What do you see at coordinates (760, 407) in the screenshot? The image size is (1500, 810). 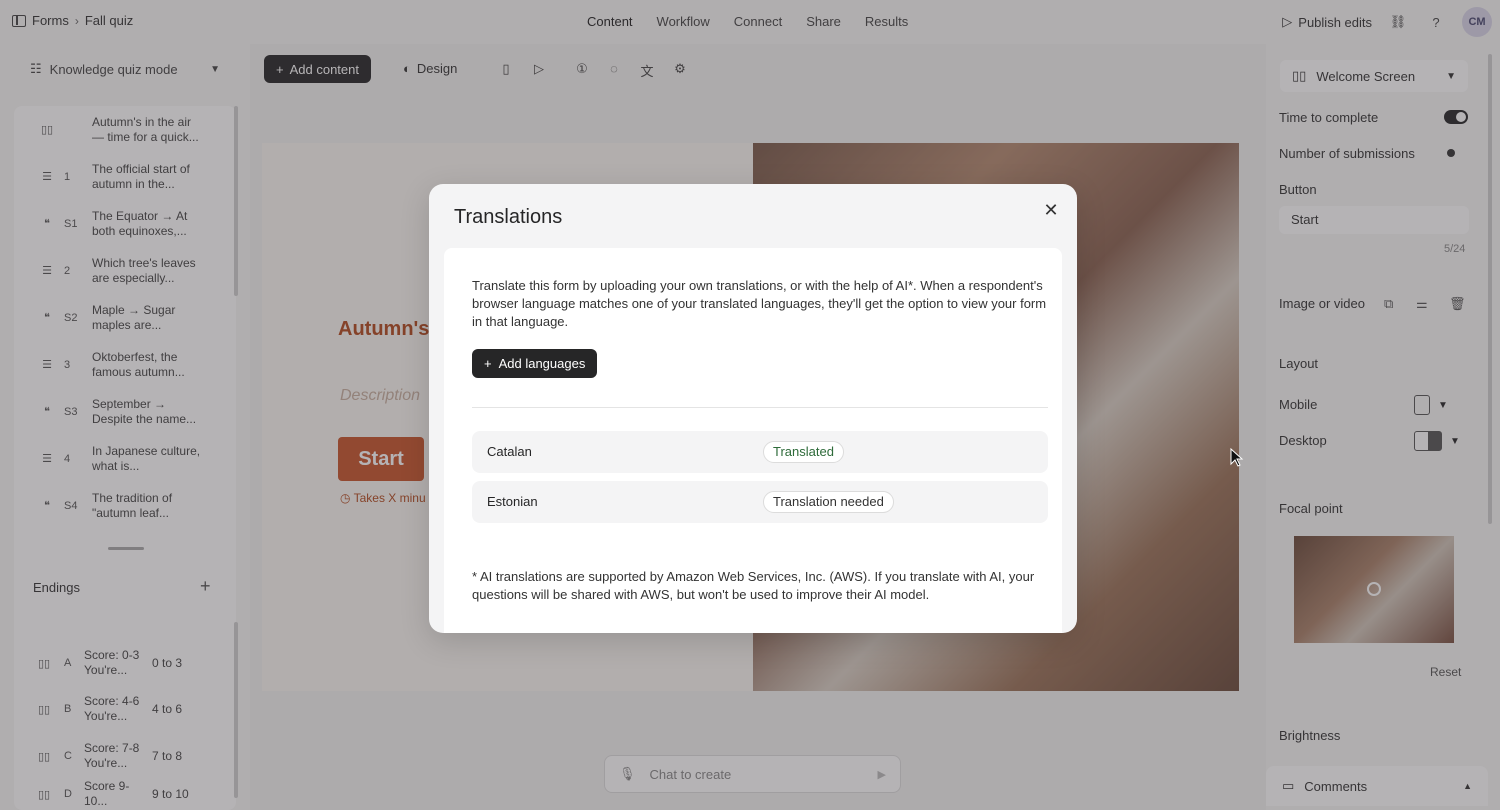 I see `divider` at bounding box center [760, 407].